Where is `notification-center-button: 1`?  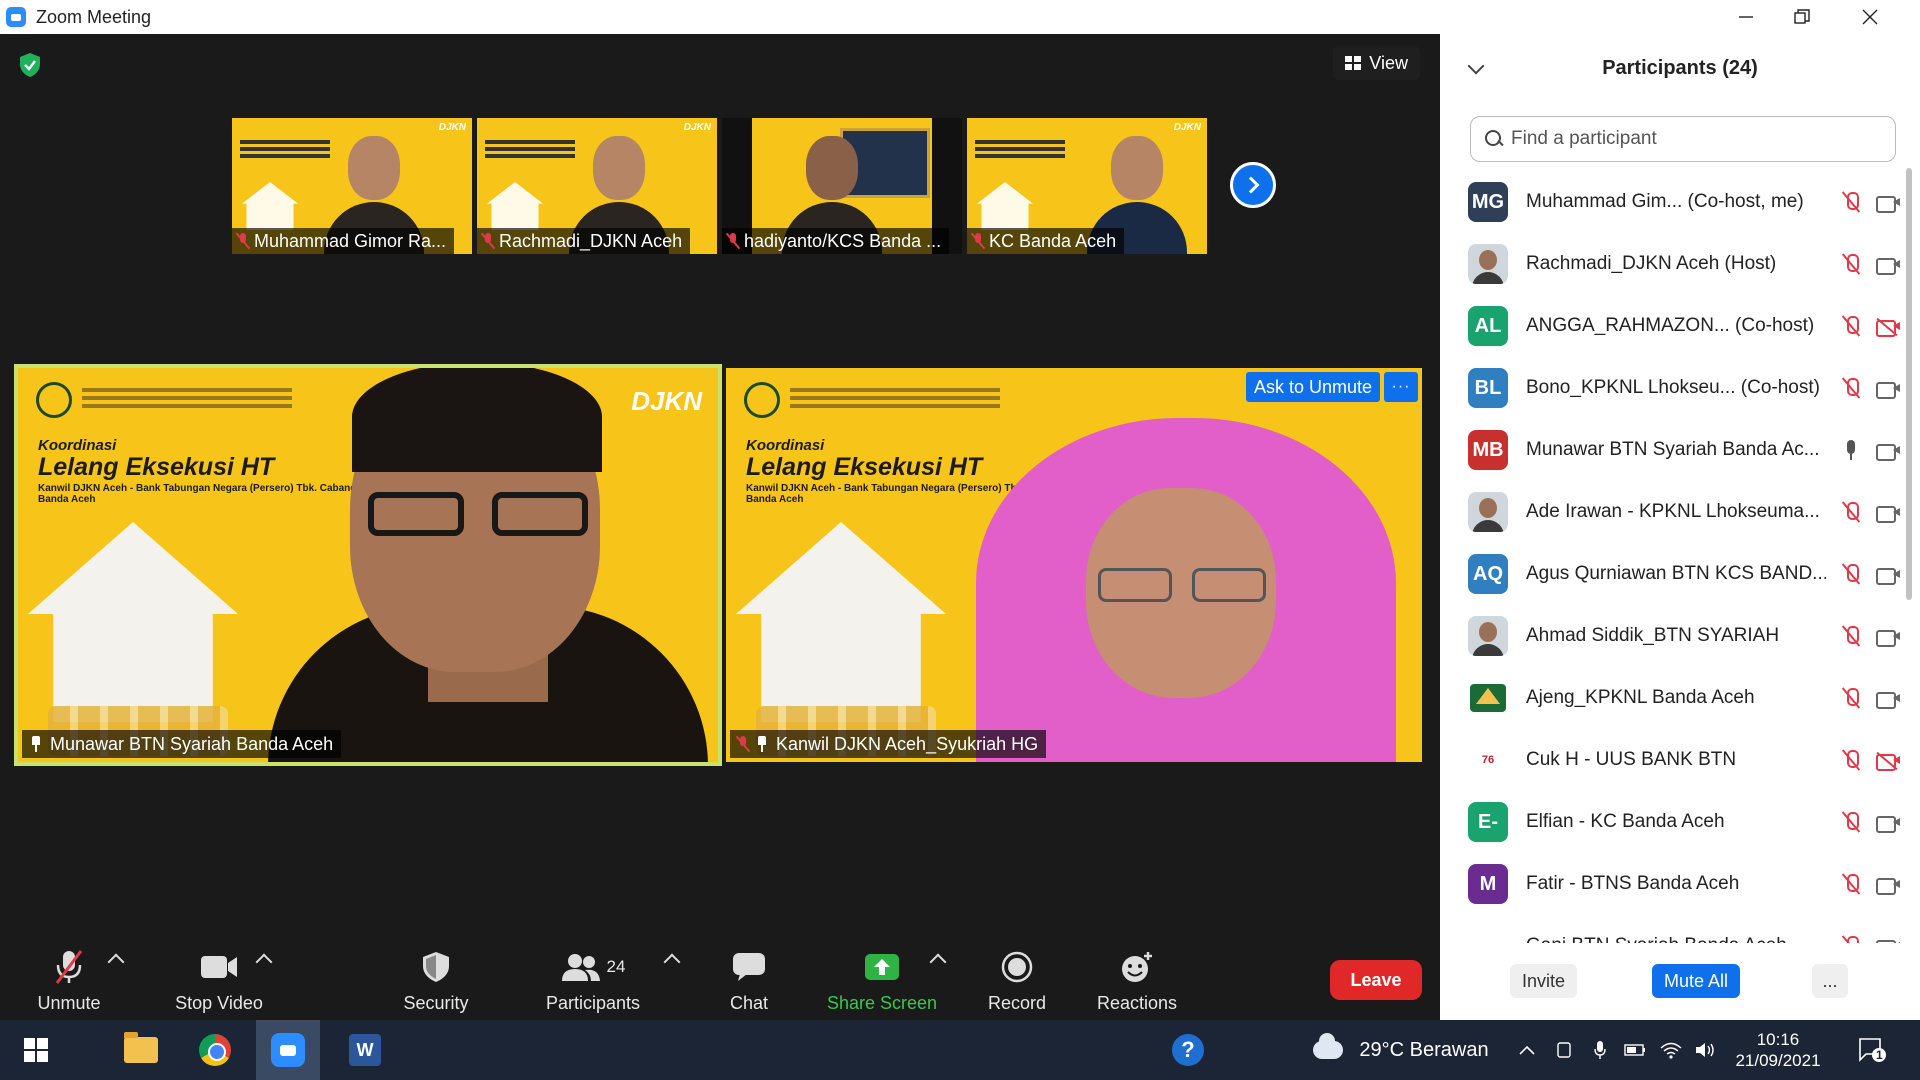
notification-center-button: 1 is located at coordinates (1872, 1050).